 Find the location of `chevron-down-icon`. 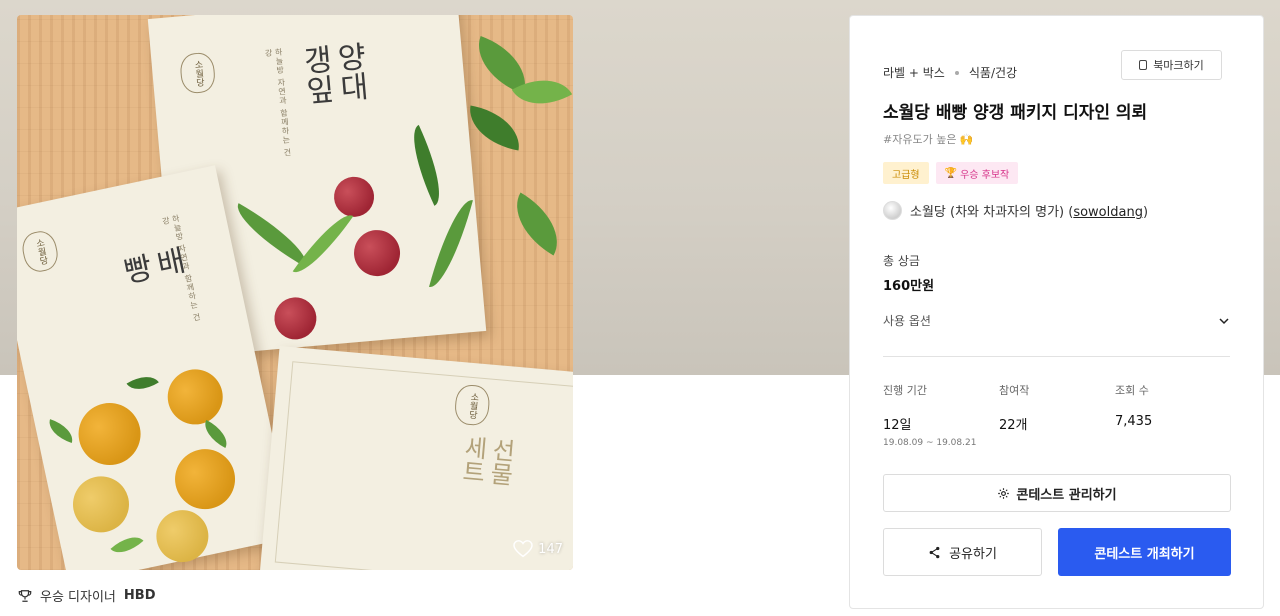

chevron-down-icon is located at coordinates (1224, 320).